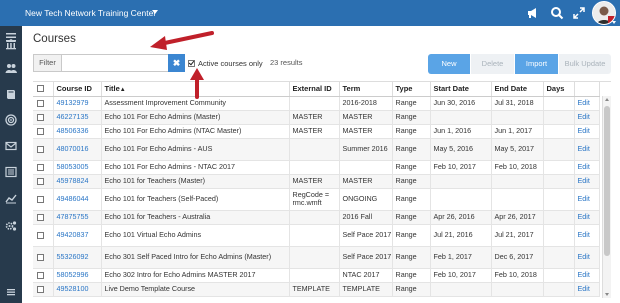 This screenshot has width=620, height=303. What do you see at coordinates (77, 131) in the screenshot?
I see `course-id-link: 48506336` at bounding box center [77, 131].